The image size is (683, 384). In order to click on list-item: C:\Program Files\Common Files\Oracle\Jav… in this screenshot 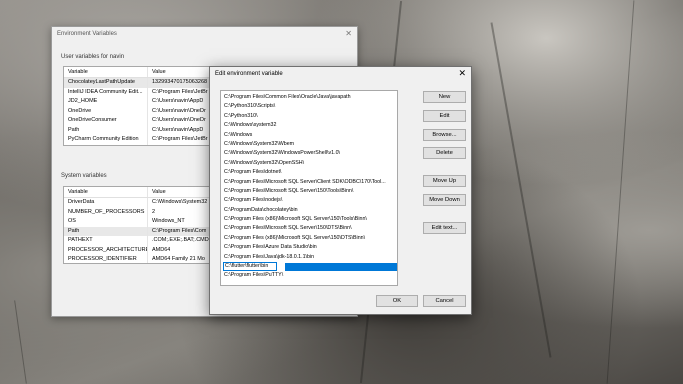, I will do `click(309, 97)`.